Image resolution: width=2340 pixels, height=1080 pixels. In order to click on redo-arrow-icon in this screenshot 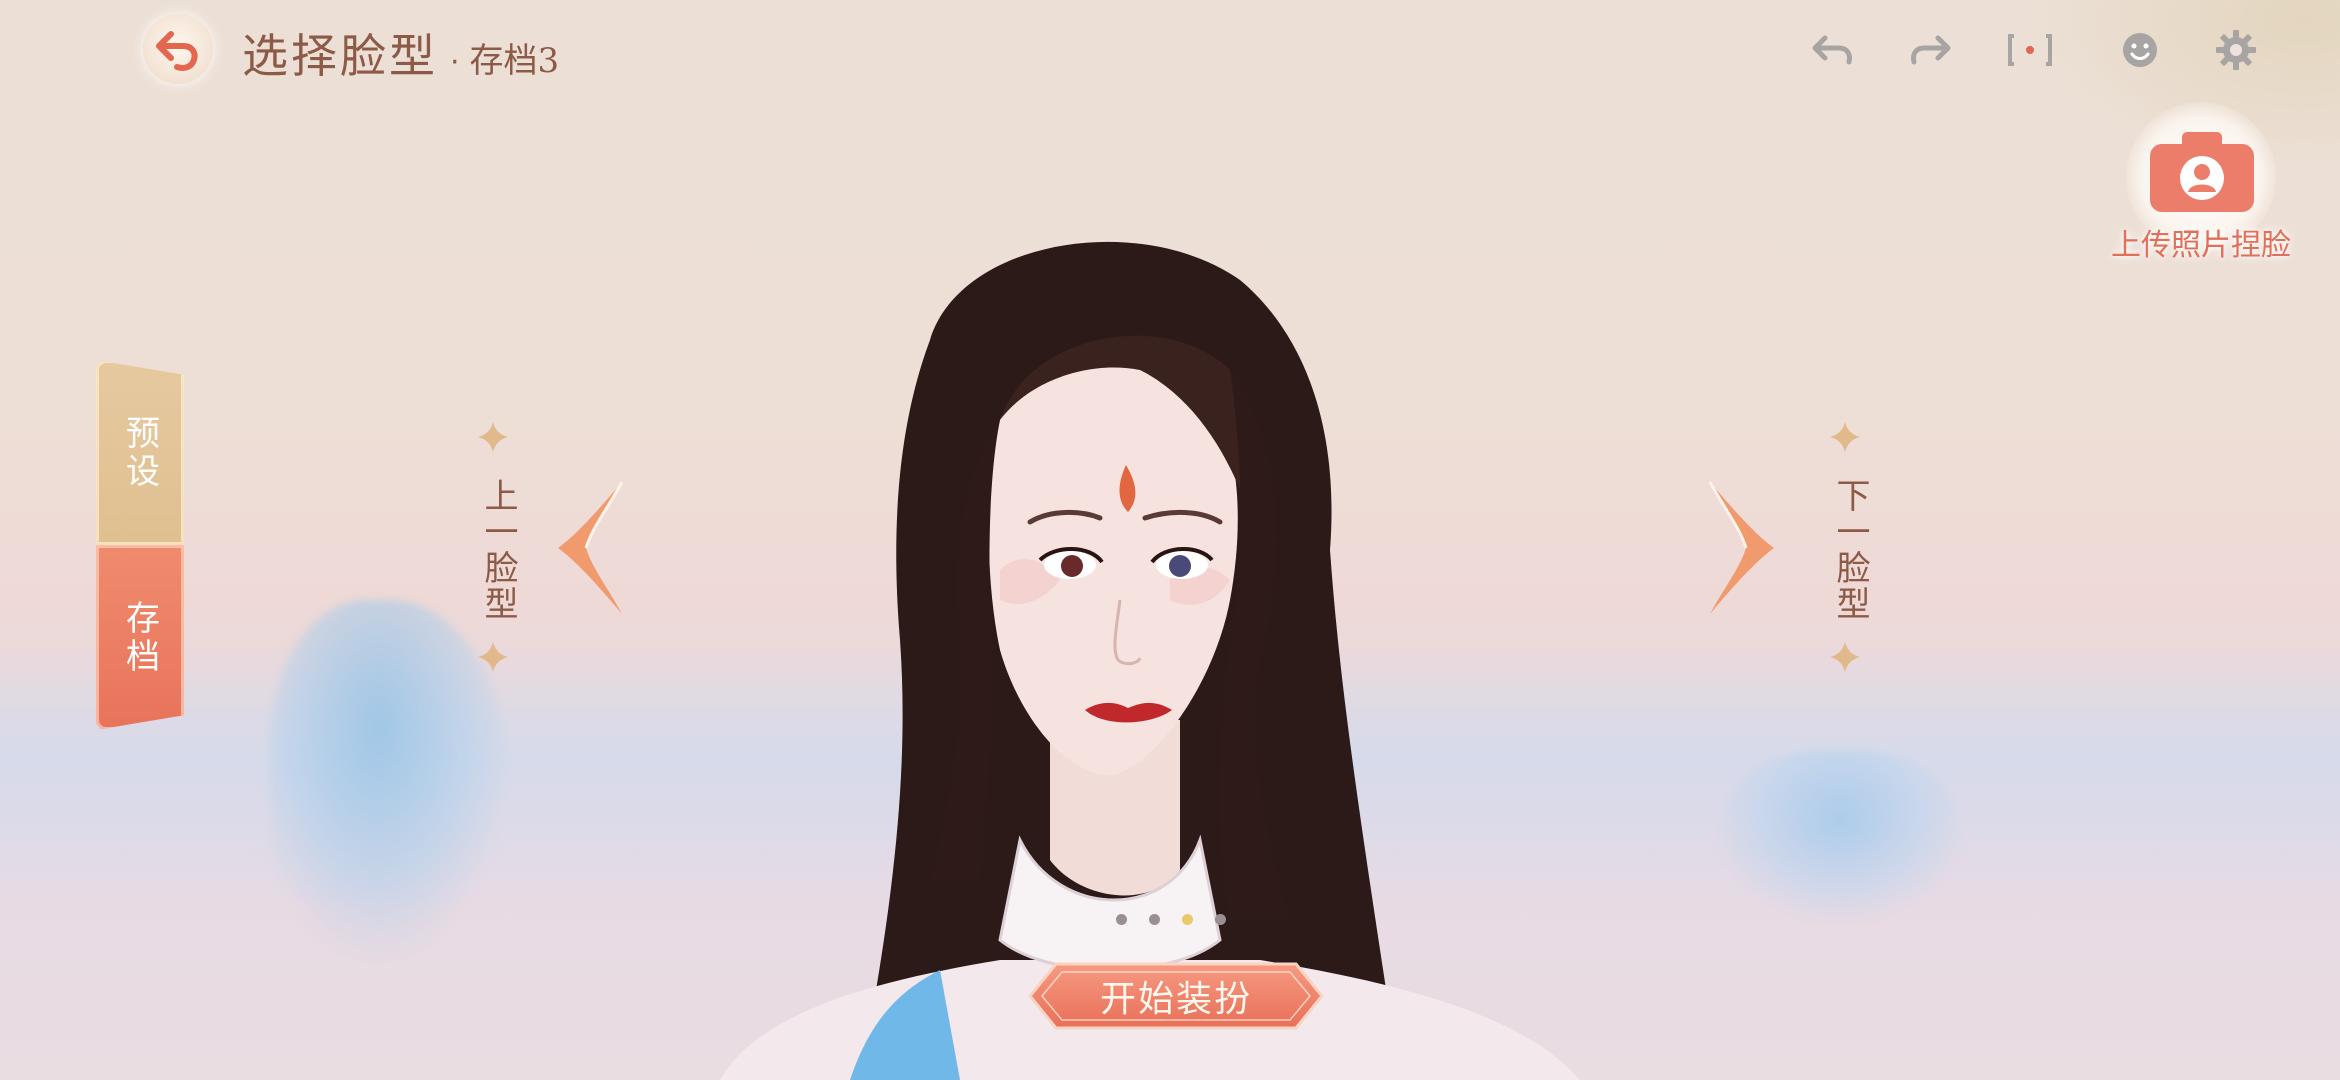, I will do `click(1931, 50)`.